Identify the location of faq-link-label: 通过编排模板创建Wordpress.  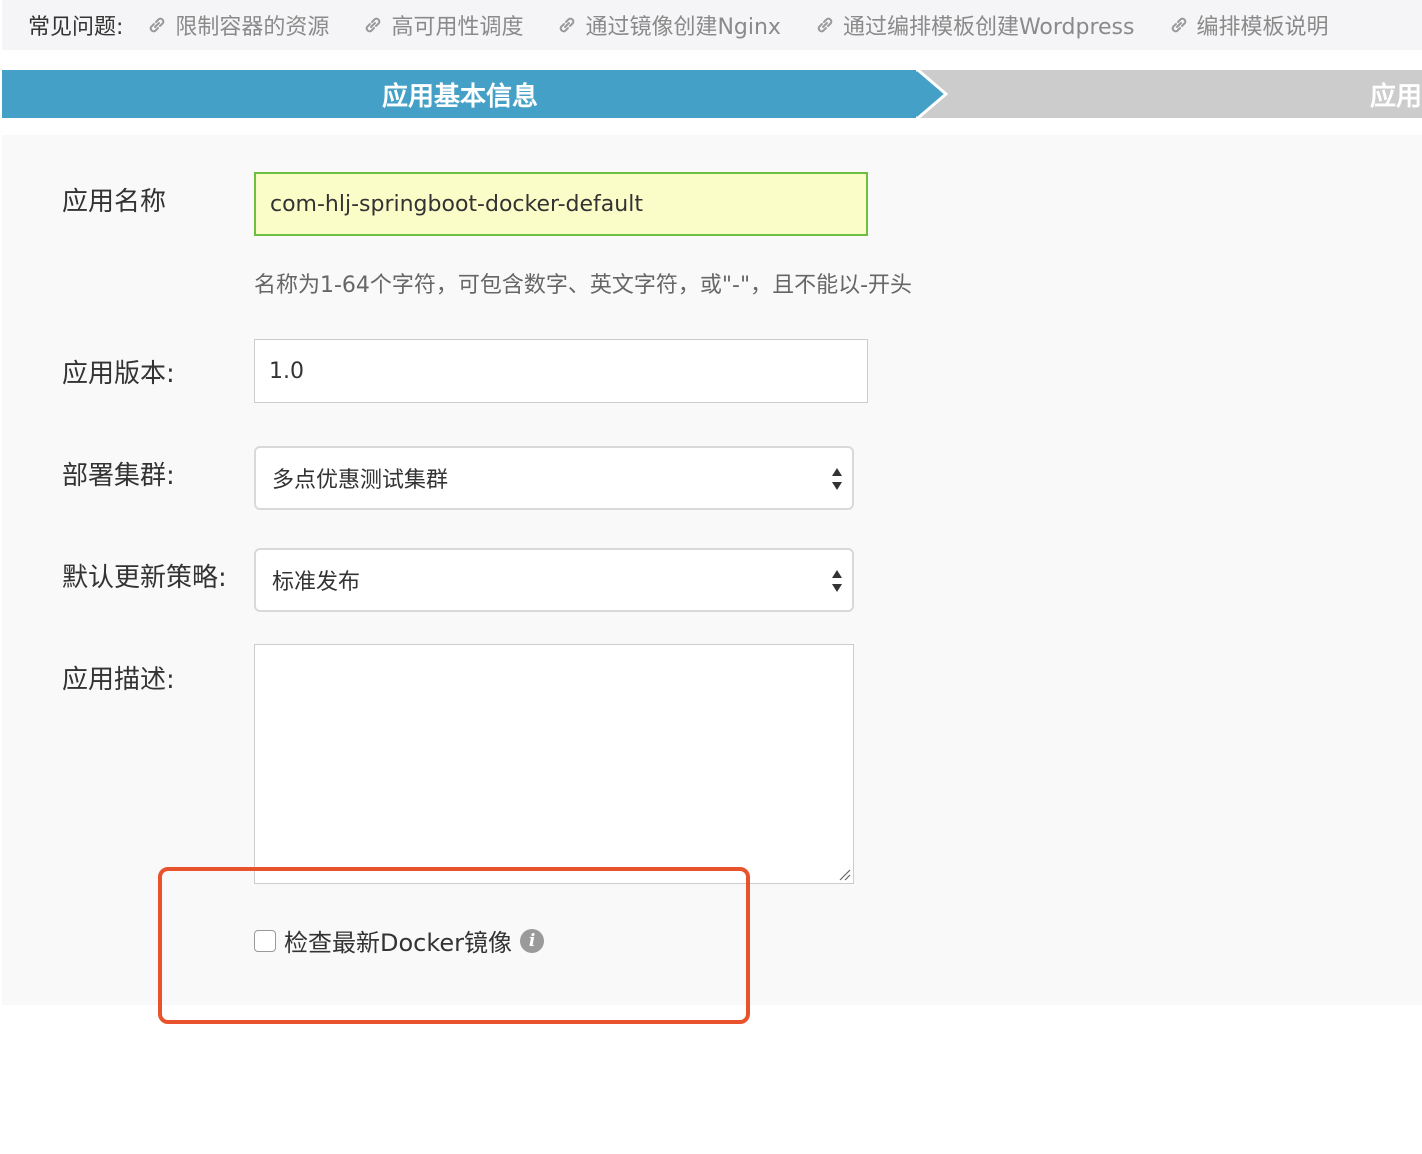
(988, 27).